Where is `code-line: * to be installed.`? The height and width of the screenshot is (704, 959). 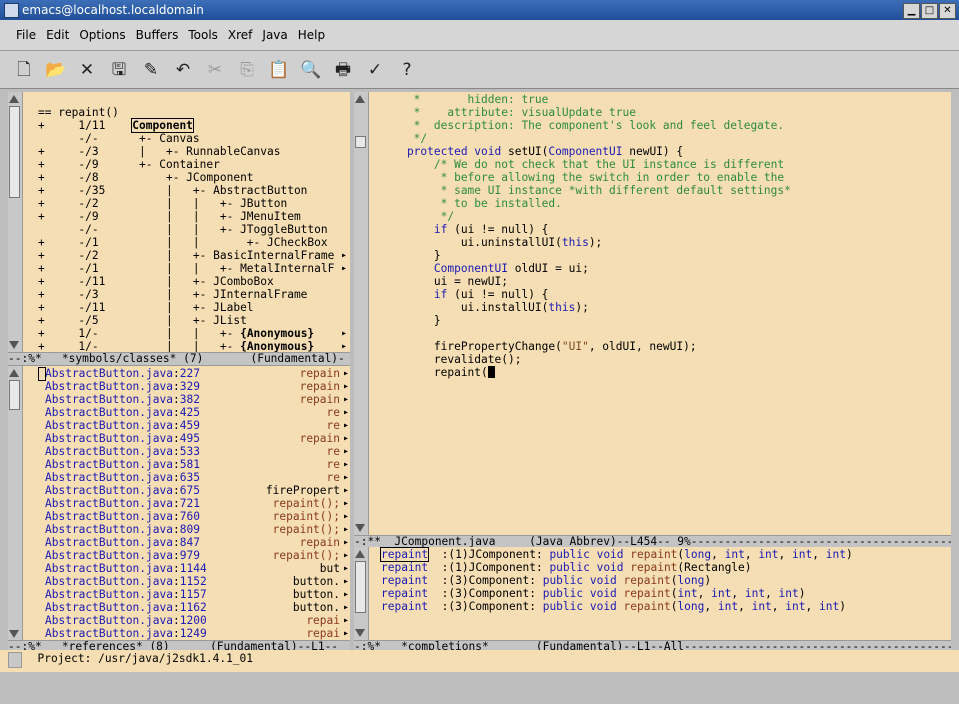
code-line: * to be installed. is located at coordinates (471, 203).